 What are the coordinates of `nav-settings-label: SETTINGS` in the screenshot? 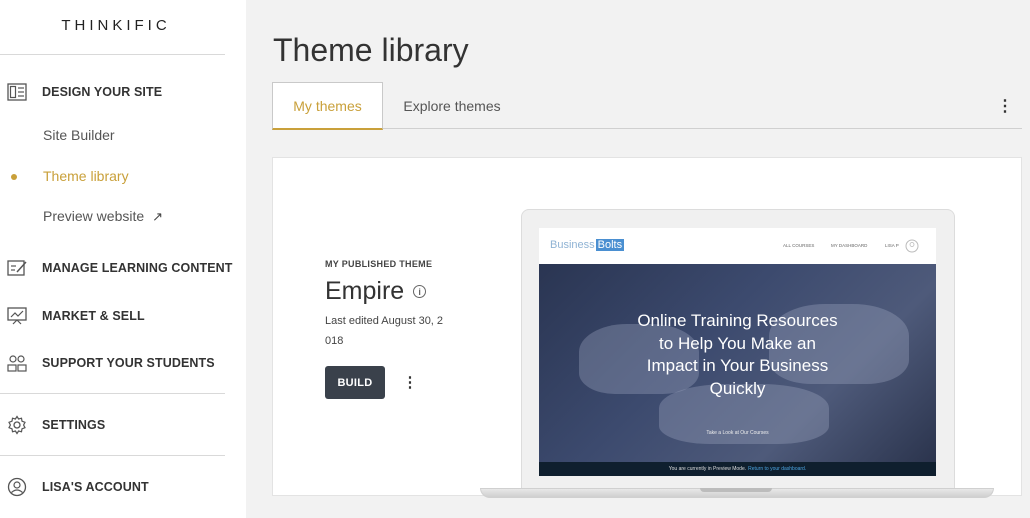 It's located at (74, 425).